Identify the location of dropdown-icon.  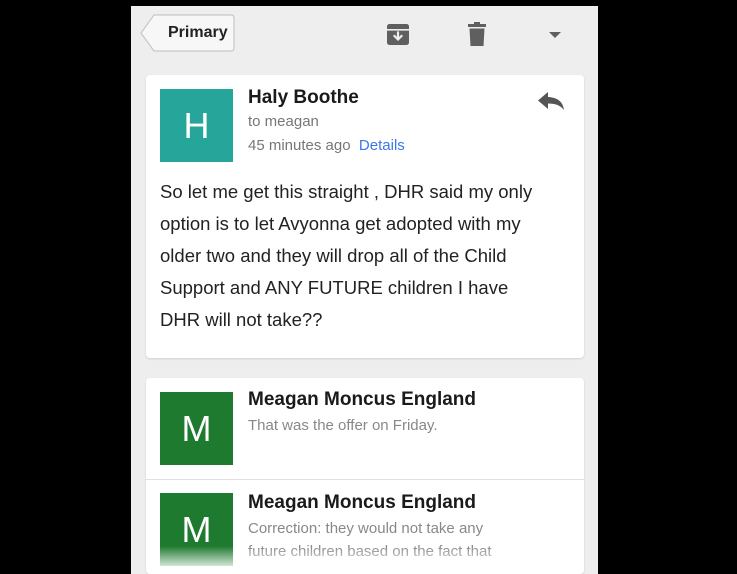
(555, 34).